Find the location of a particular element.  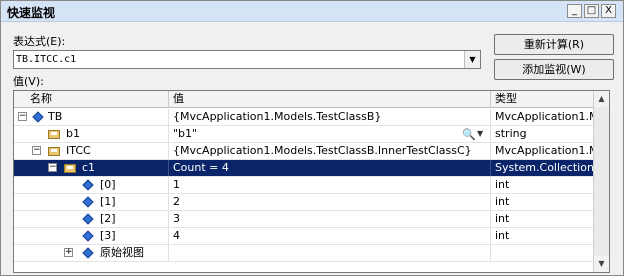

expand-icon: + is located at coordinates (68, 252).